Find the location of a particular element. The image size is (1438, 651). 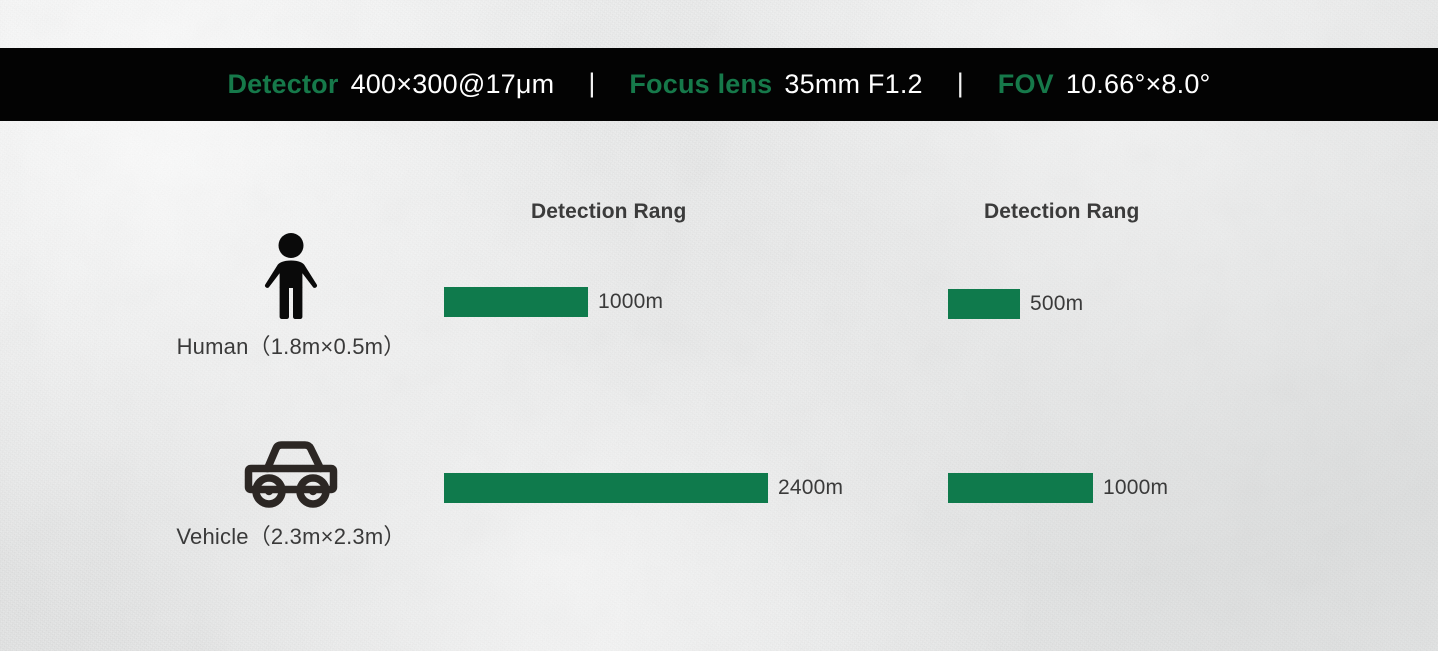

bar-group-vehicle-range-2: 1000m is located at coordinates (1058, 488).